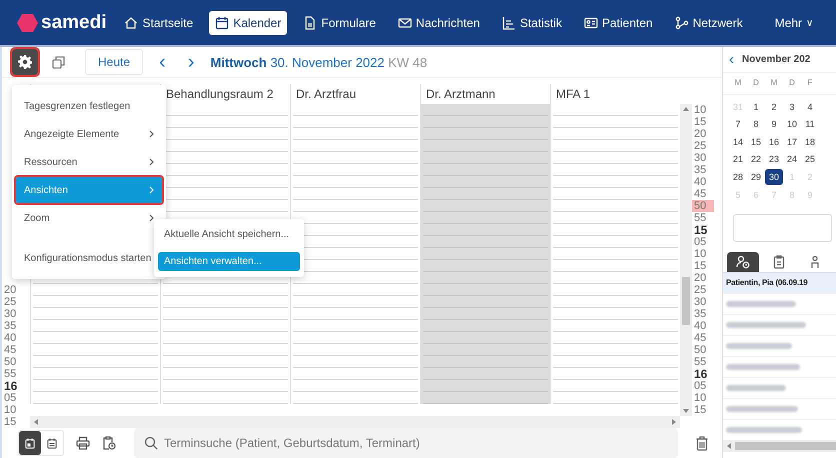 The image size is (836, 458). What do you see at coordinates (756, 177) in the screenshot?
I see `calendar-day: 29` at bounding box center [756, 177].